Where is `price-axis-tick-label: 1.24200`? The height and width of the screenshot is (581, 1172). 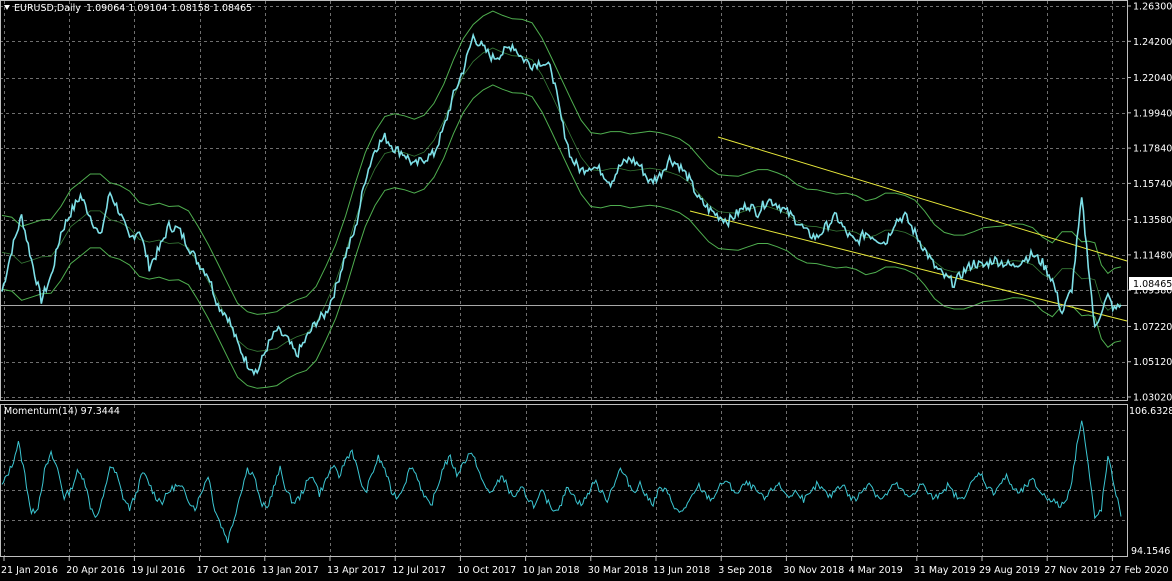 price-axis-tick-label: 1.24200 is located at coordinates (1152, 42).